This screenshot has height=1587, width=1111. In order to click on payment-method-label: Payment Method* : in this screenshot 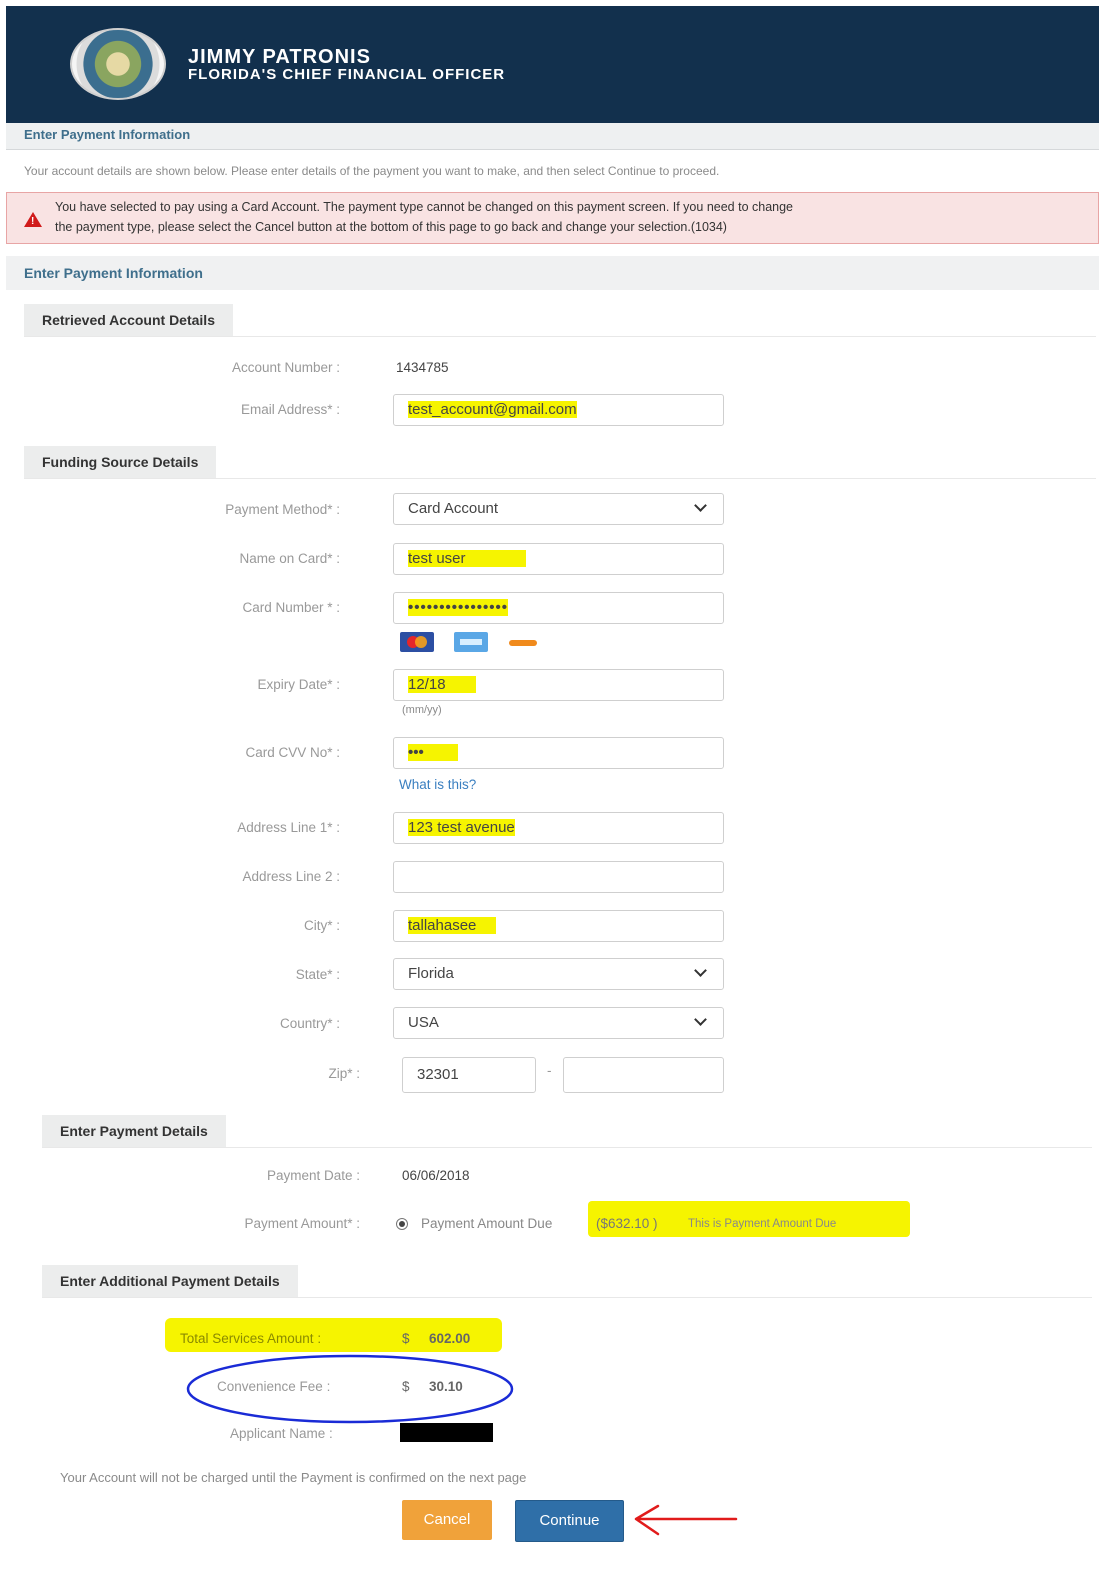, I will do `click(282, 509)`.